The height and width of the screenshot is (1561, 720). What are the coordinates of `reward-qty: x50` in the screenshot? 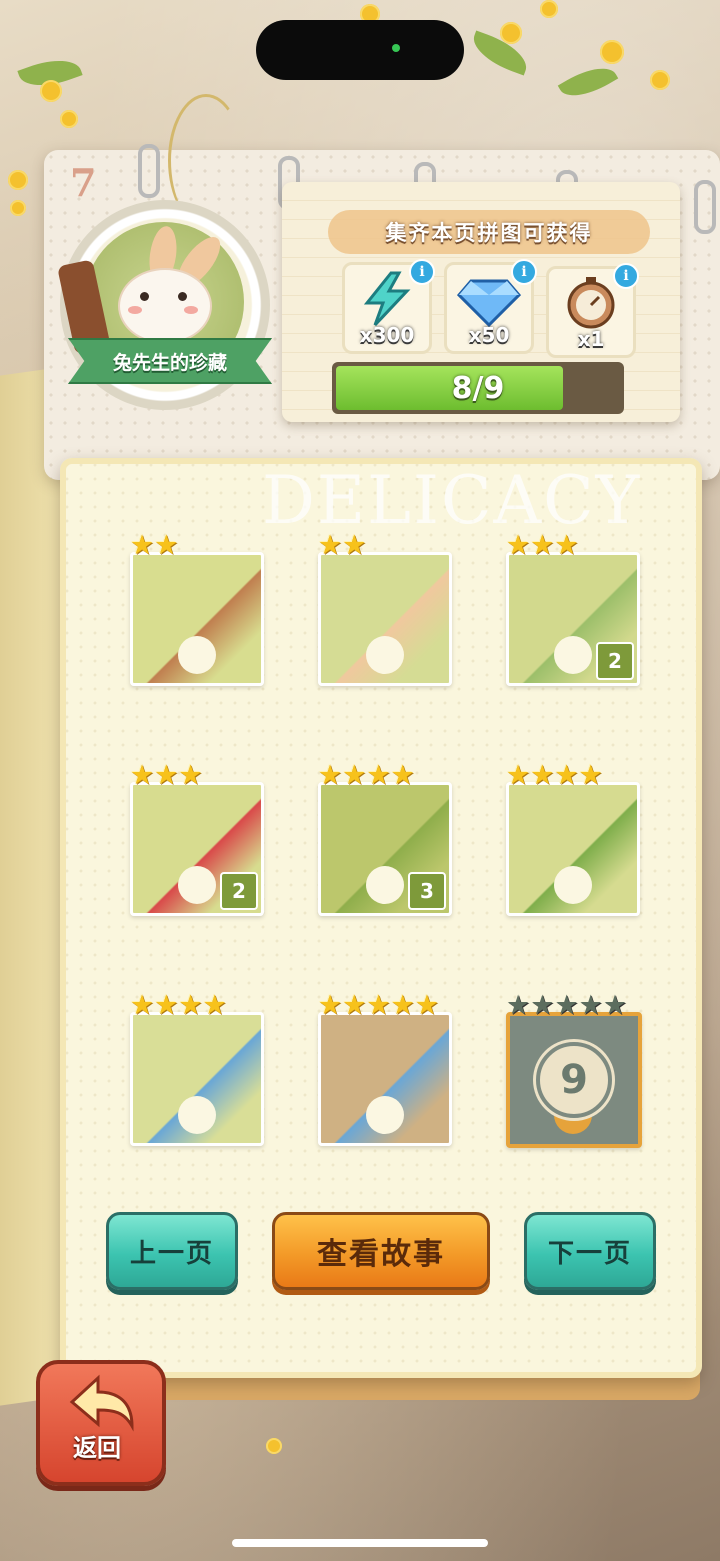 It's located at (489, 335).